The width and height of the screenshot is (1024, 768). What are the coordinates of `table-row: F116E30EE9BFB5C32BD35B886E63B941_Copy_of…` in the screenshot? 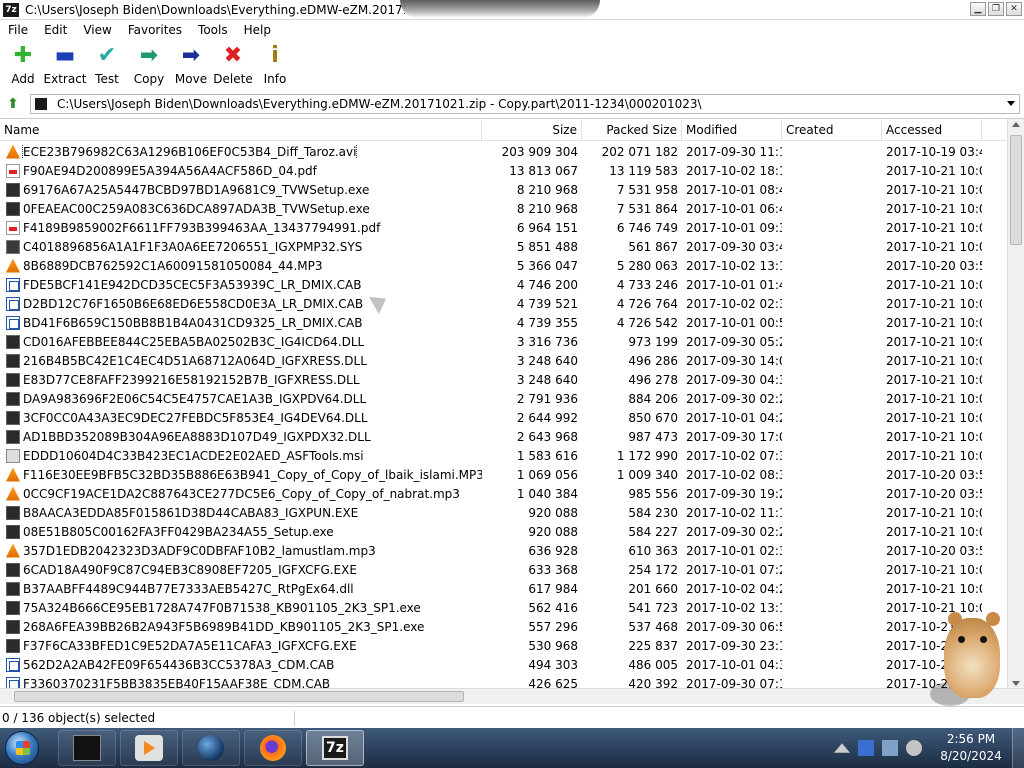 It's located at (503, 474).